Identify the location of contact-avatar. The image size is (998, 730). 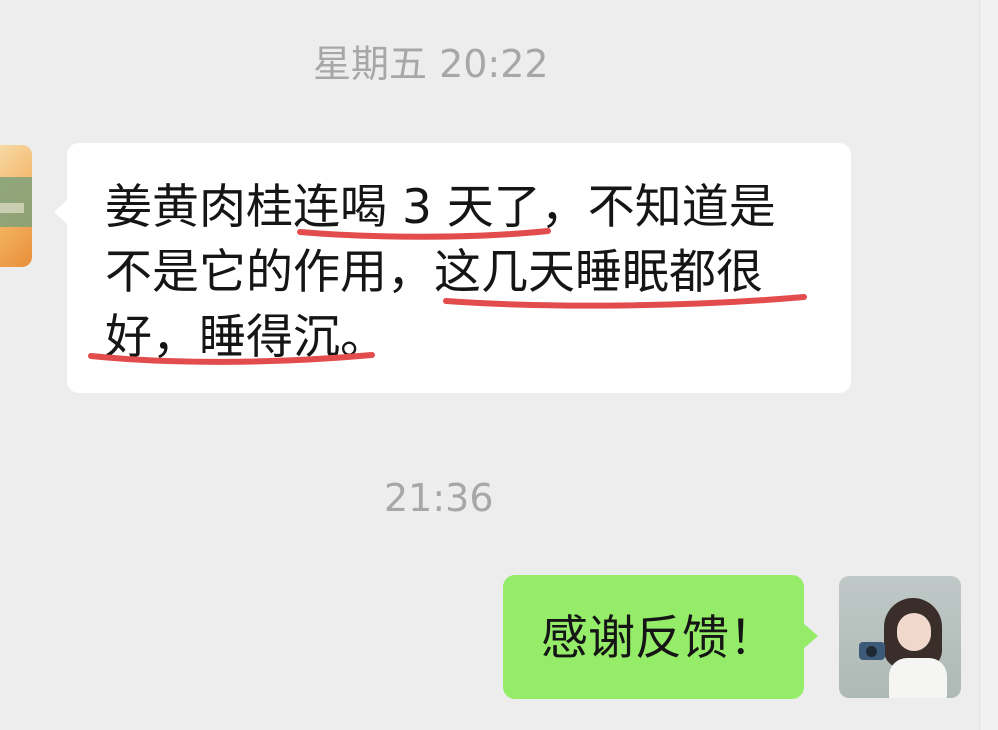
(16, 206).